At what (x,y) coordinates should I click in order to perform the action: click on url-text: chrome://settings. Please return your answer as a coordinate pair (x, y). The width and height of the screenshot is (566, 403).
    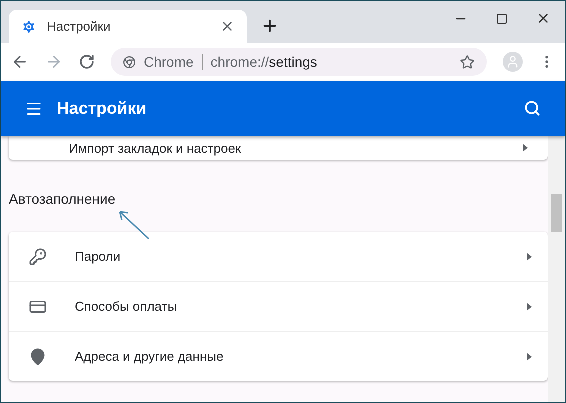
    Looking at the image, I should click on (264, 62).